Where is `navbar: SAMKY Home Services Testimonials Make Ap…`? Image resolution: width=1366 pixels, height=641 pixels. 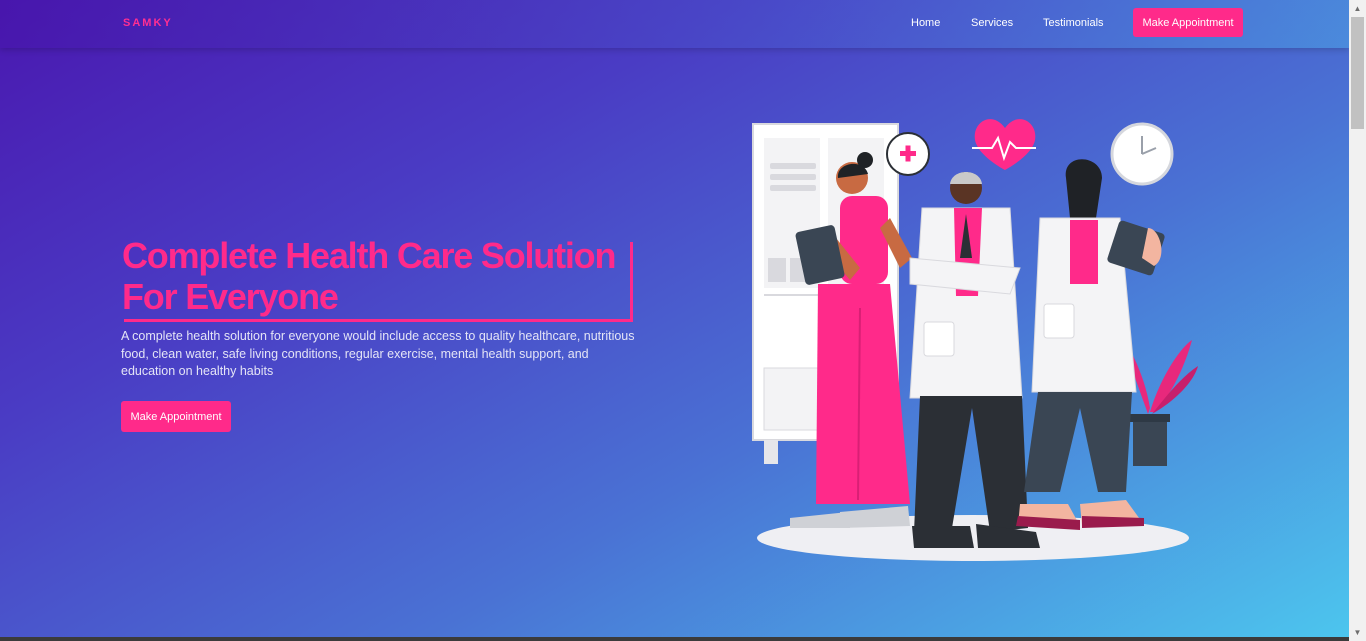 navbar: SAMKY Home Services Testimonials Make Ap… is located at coordinates (674, 24).